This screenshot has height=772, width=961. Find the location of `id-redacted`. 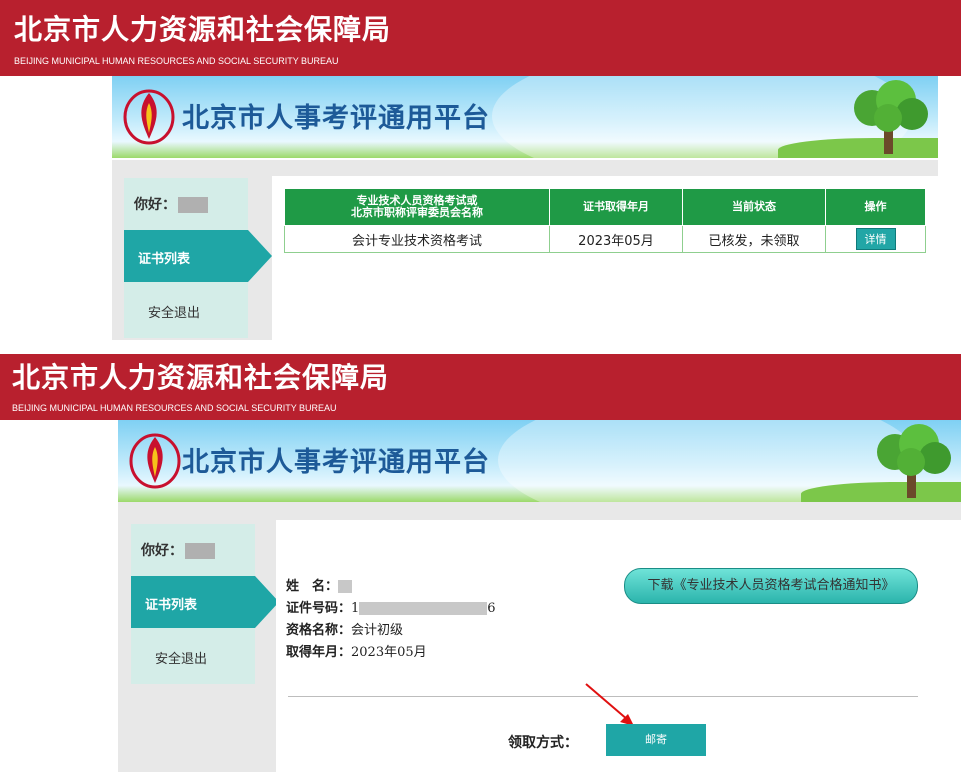

id-redacted is located at coordinates (423, 608).